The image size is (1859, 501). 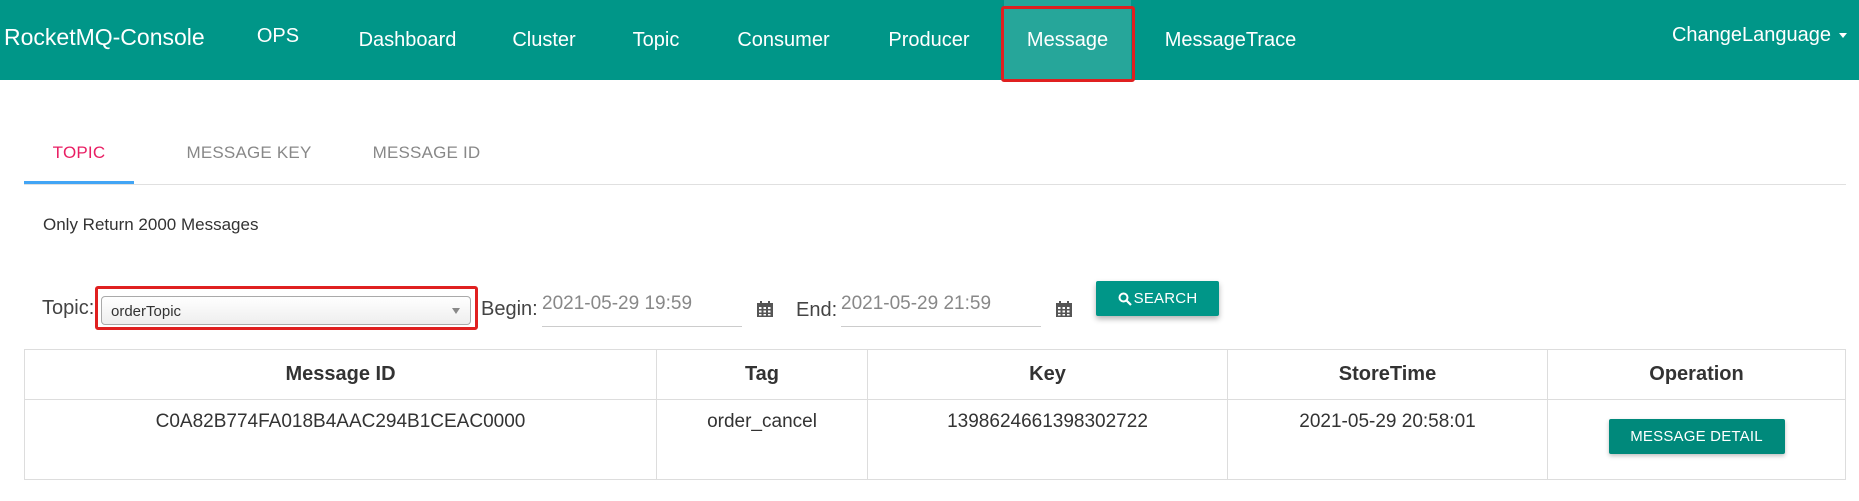 What do you see at coordinates (407, 40) in the screenshot?
I see `nav-item-dashboard: Dashboard` at bounding box center [407, 40].